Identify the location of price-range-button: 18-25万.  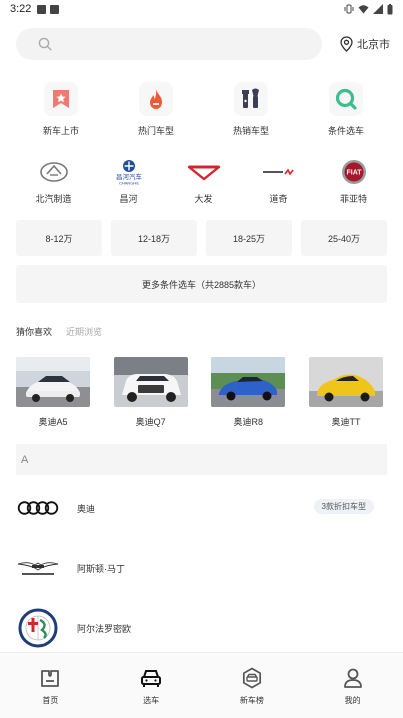
(249, 238).